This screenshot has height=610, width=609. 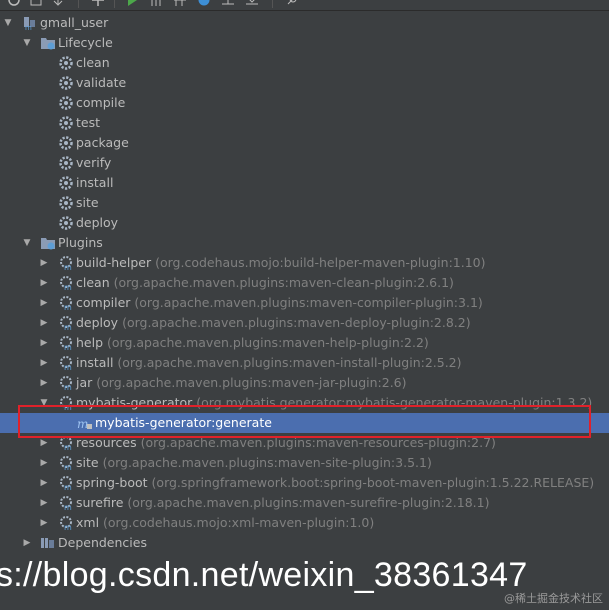 I want to click on phase-label: verify, so click(x=94, y=162).